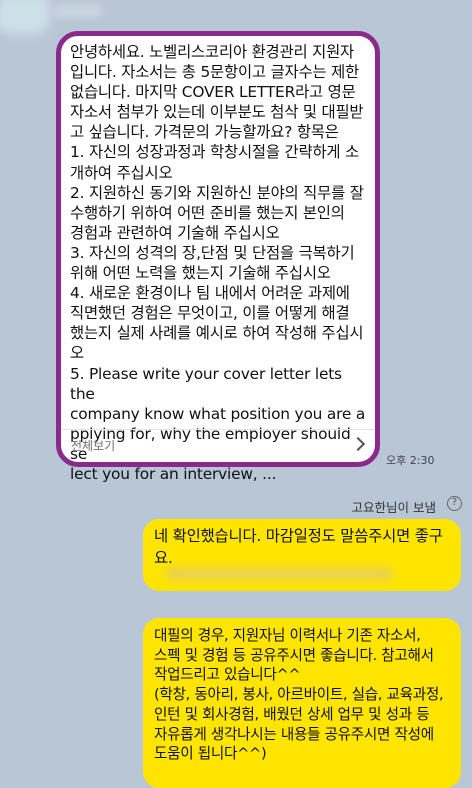  What do you see at coordinates (298, 547) in the screenshot?
I see `outgoing-message-text: 네 확인했습니다. 마감일정도 말씀주시면 좋구 요.` at bounding box center [298, 547].